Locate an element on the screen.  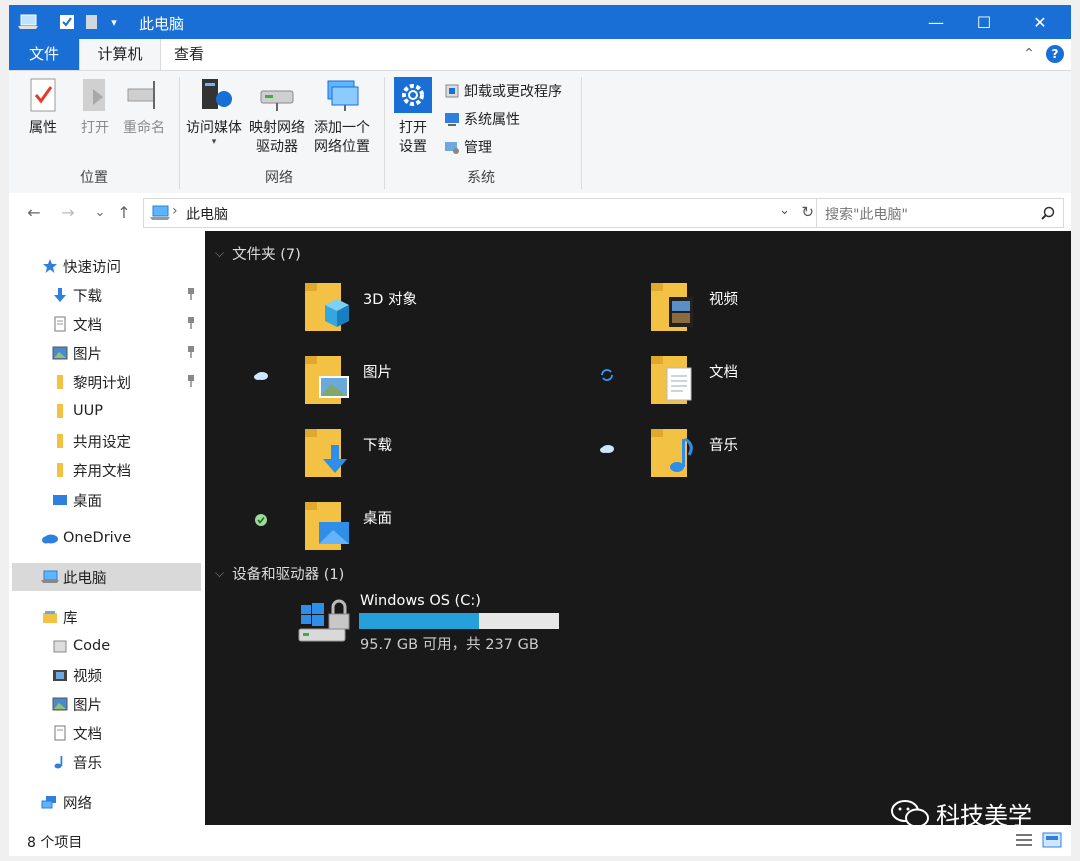
nav-documents: 文档 is located at coordinates (126, 324).